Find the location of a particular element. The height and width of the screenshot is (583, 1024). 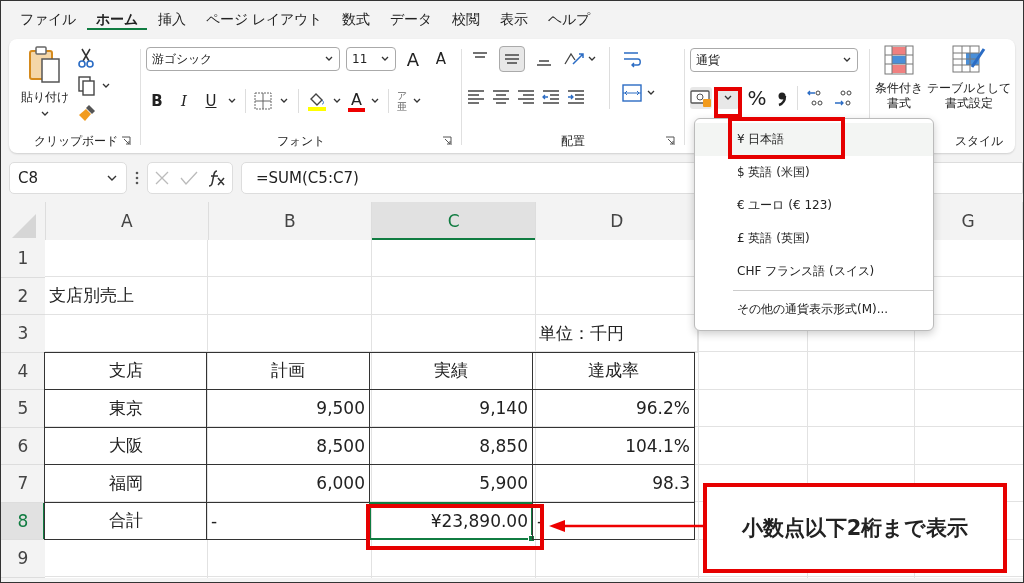

align-left-icon is located at coordinates (477, 97).